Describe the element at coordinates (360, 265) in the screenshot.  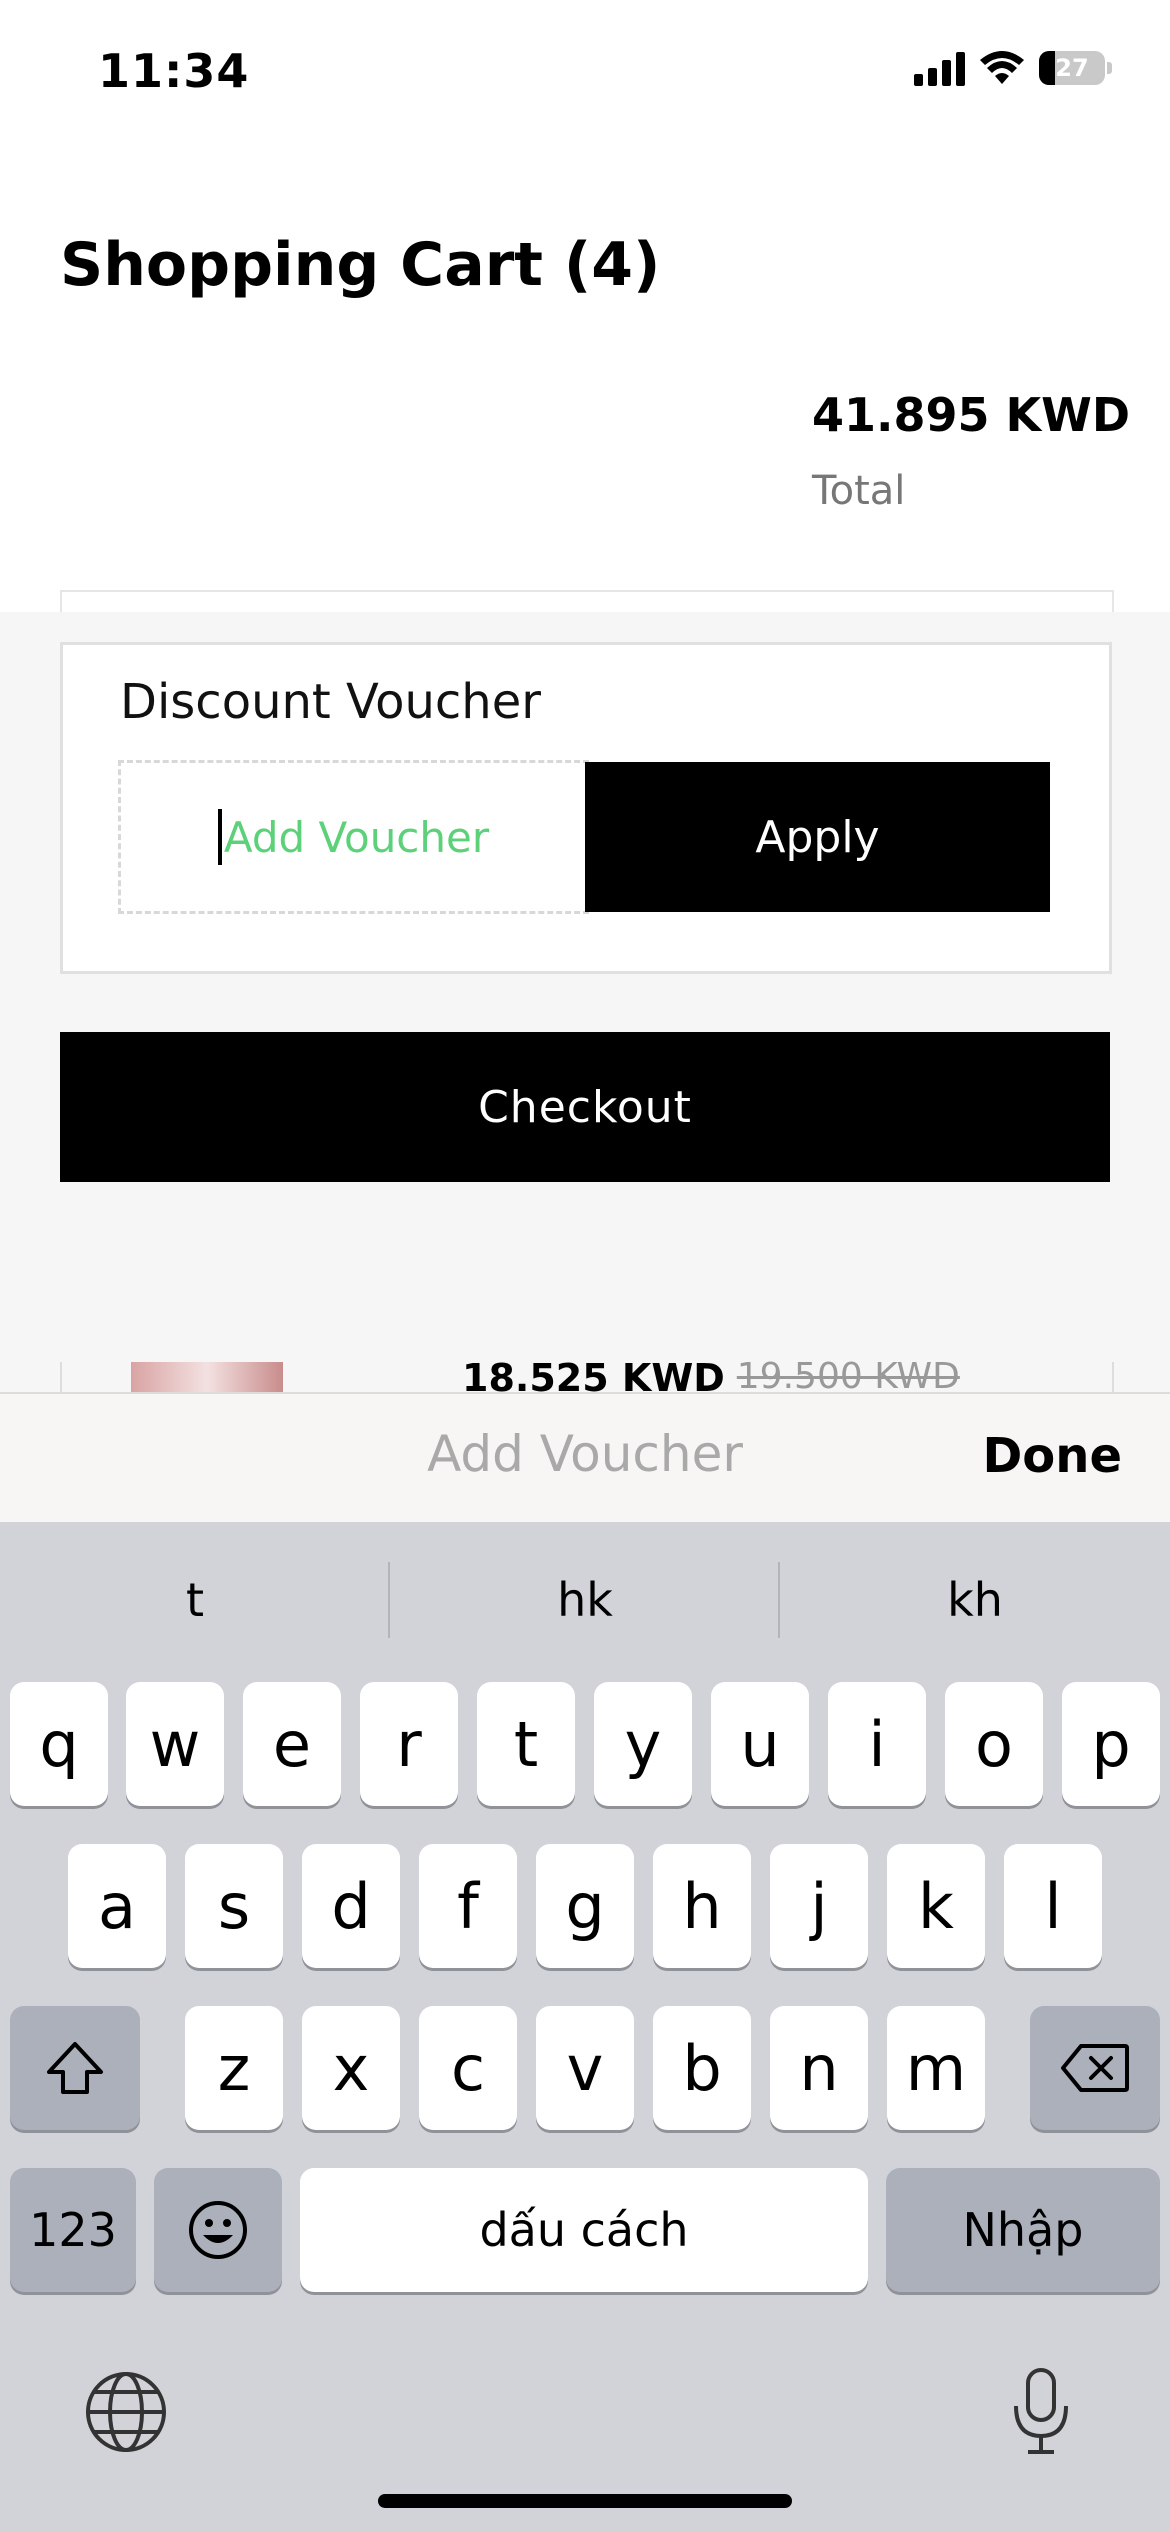
I see `page-title: Shopping Cart (4)` at that location.